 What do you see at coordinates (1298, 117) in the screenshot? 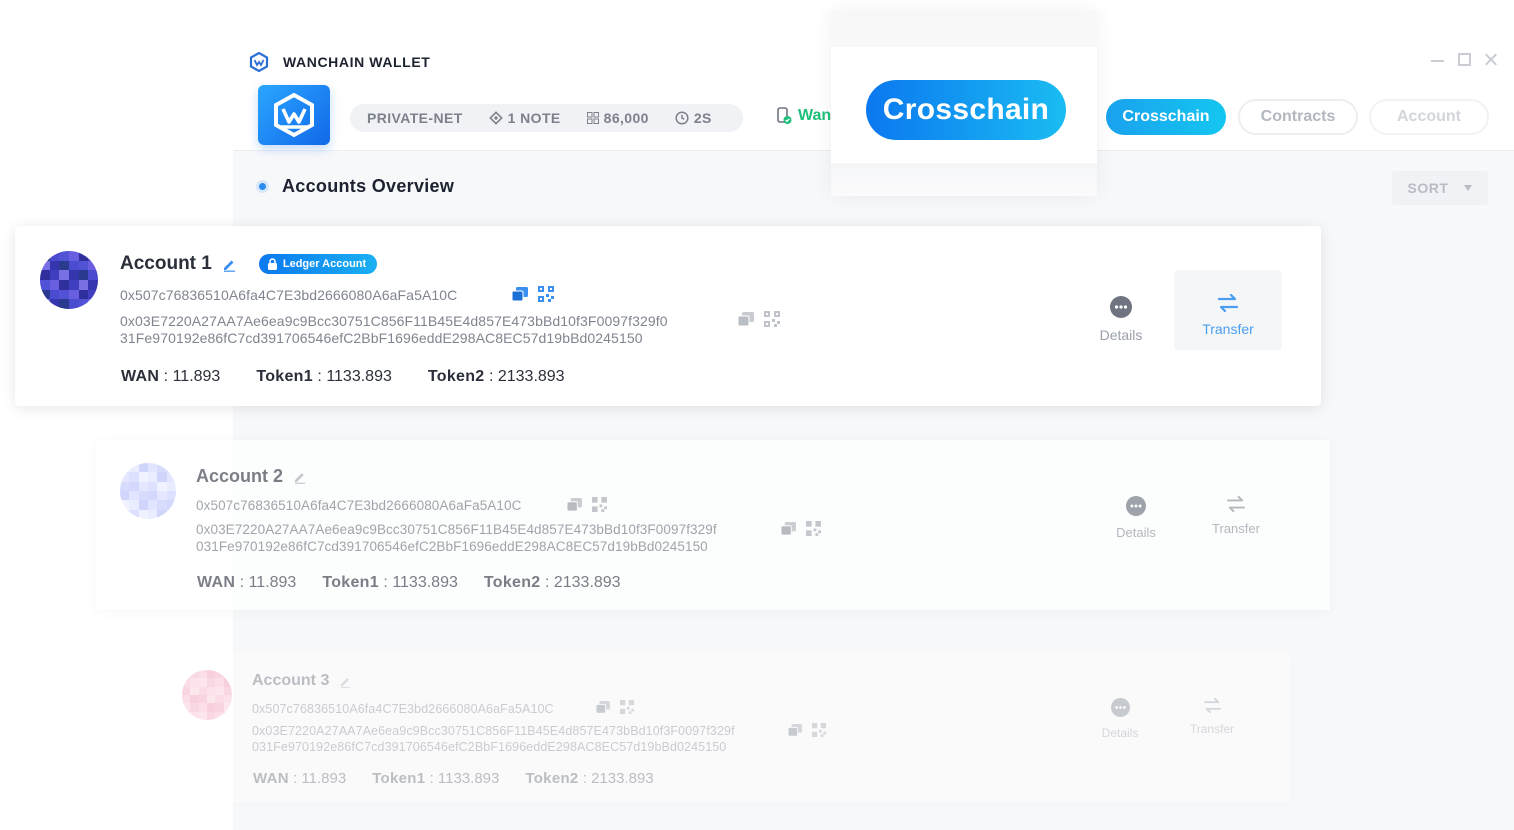
I see `tab-contracts: Contracts` at bounding box center [1298, 117].